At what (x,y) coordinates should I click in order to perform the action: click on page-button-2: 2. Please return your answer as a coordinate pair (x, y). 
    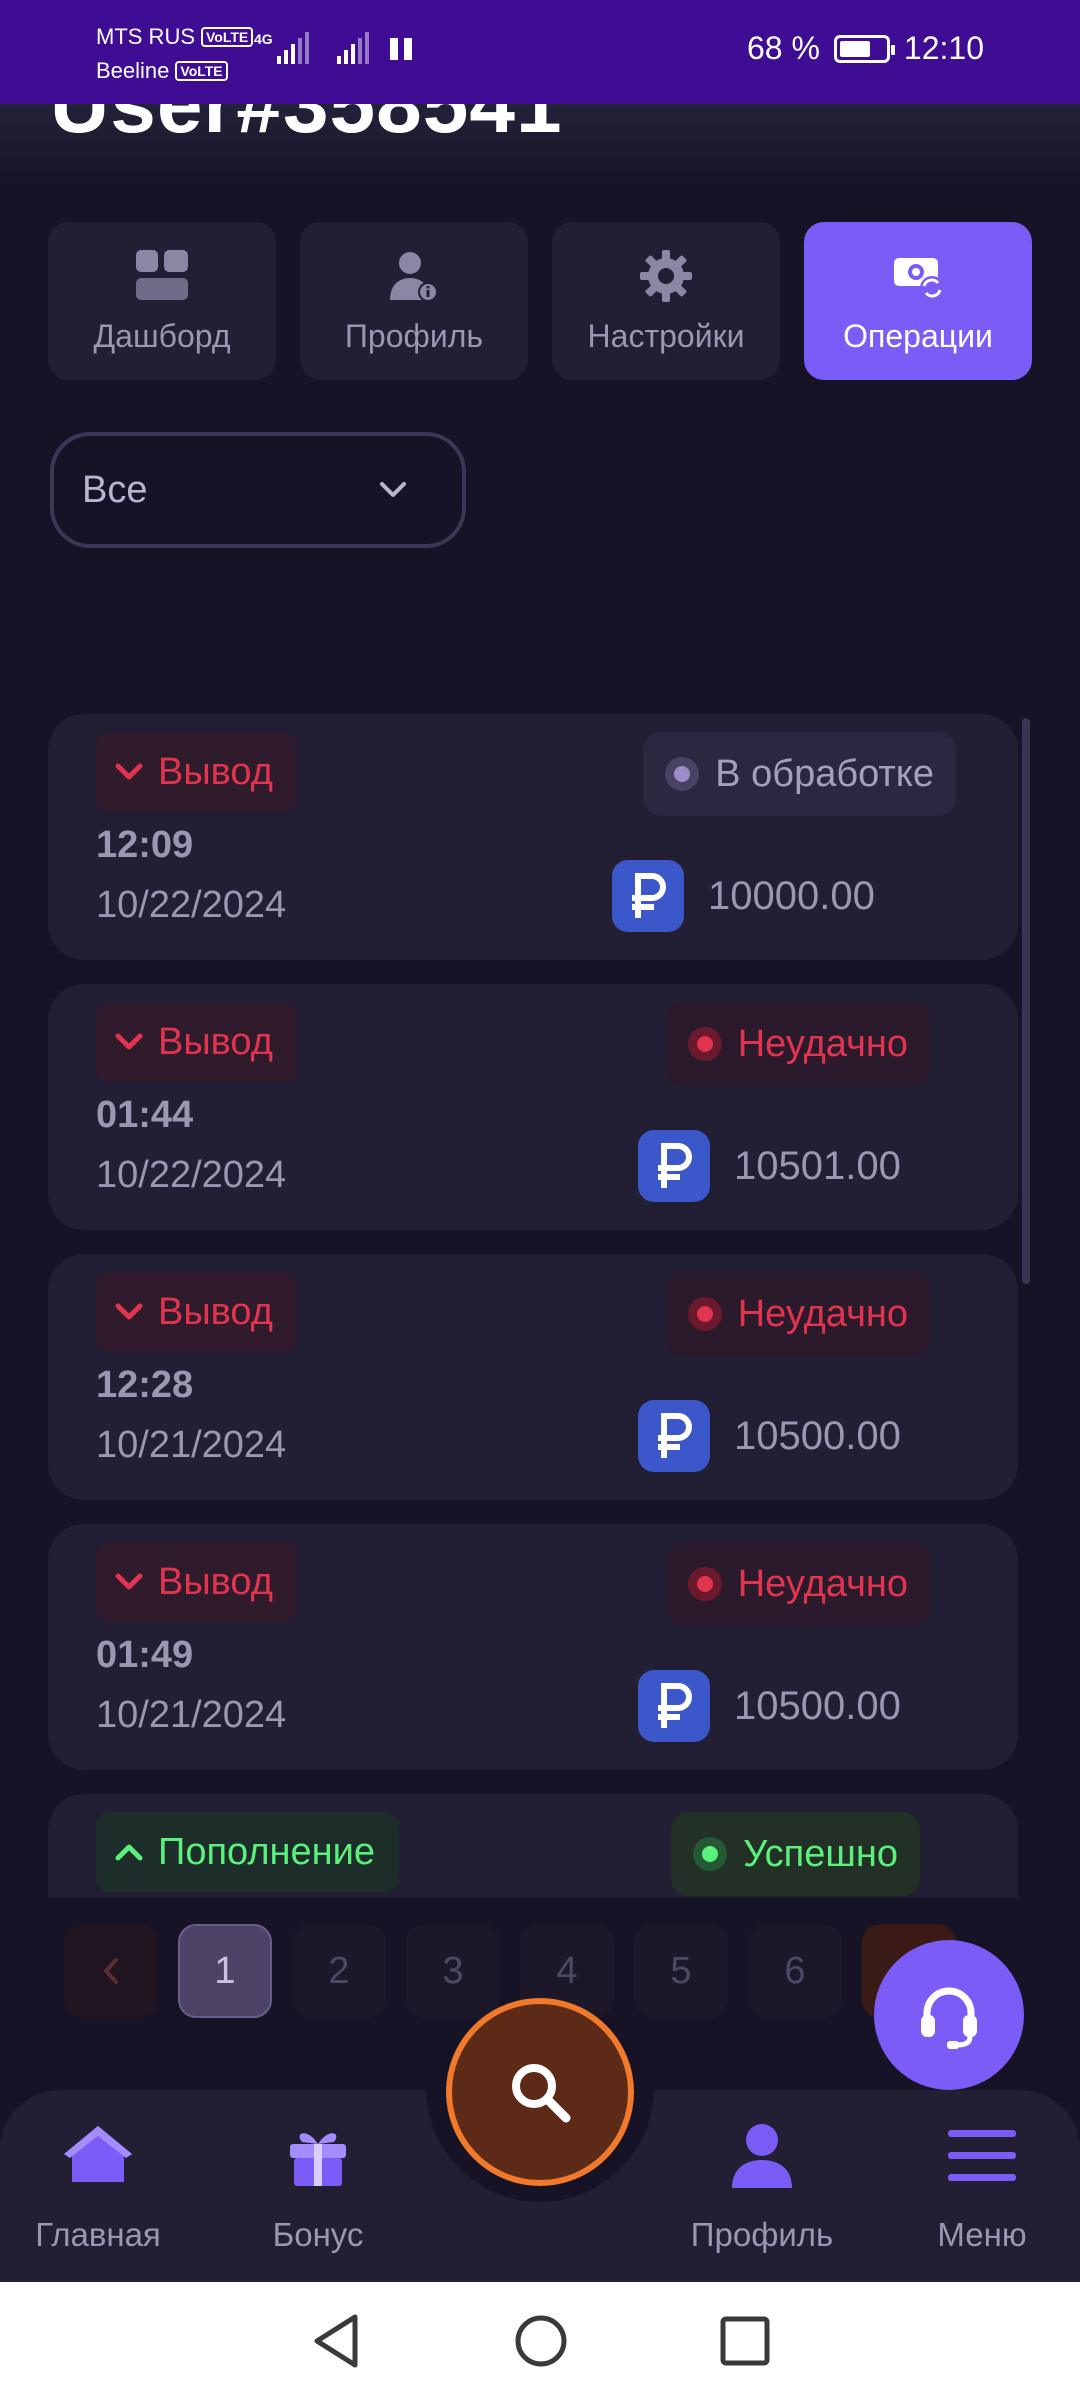
    Looking at the image, I should click on (339, 1971).